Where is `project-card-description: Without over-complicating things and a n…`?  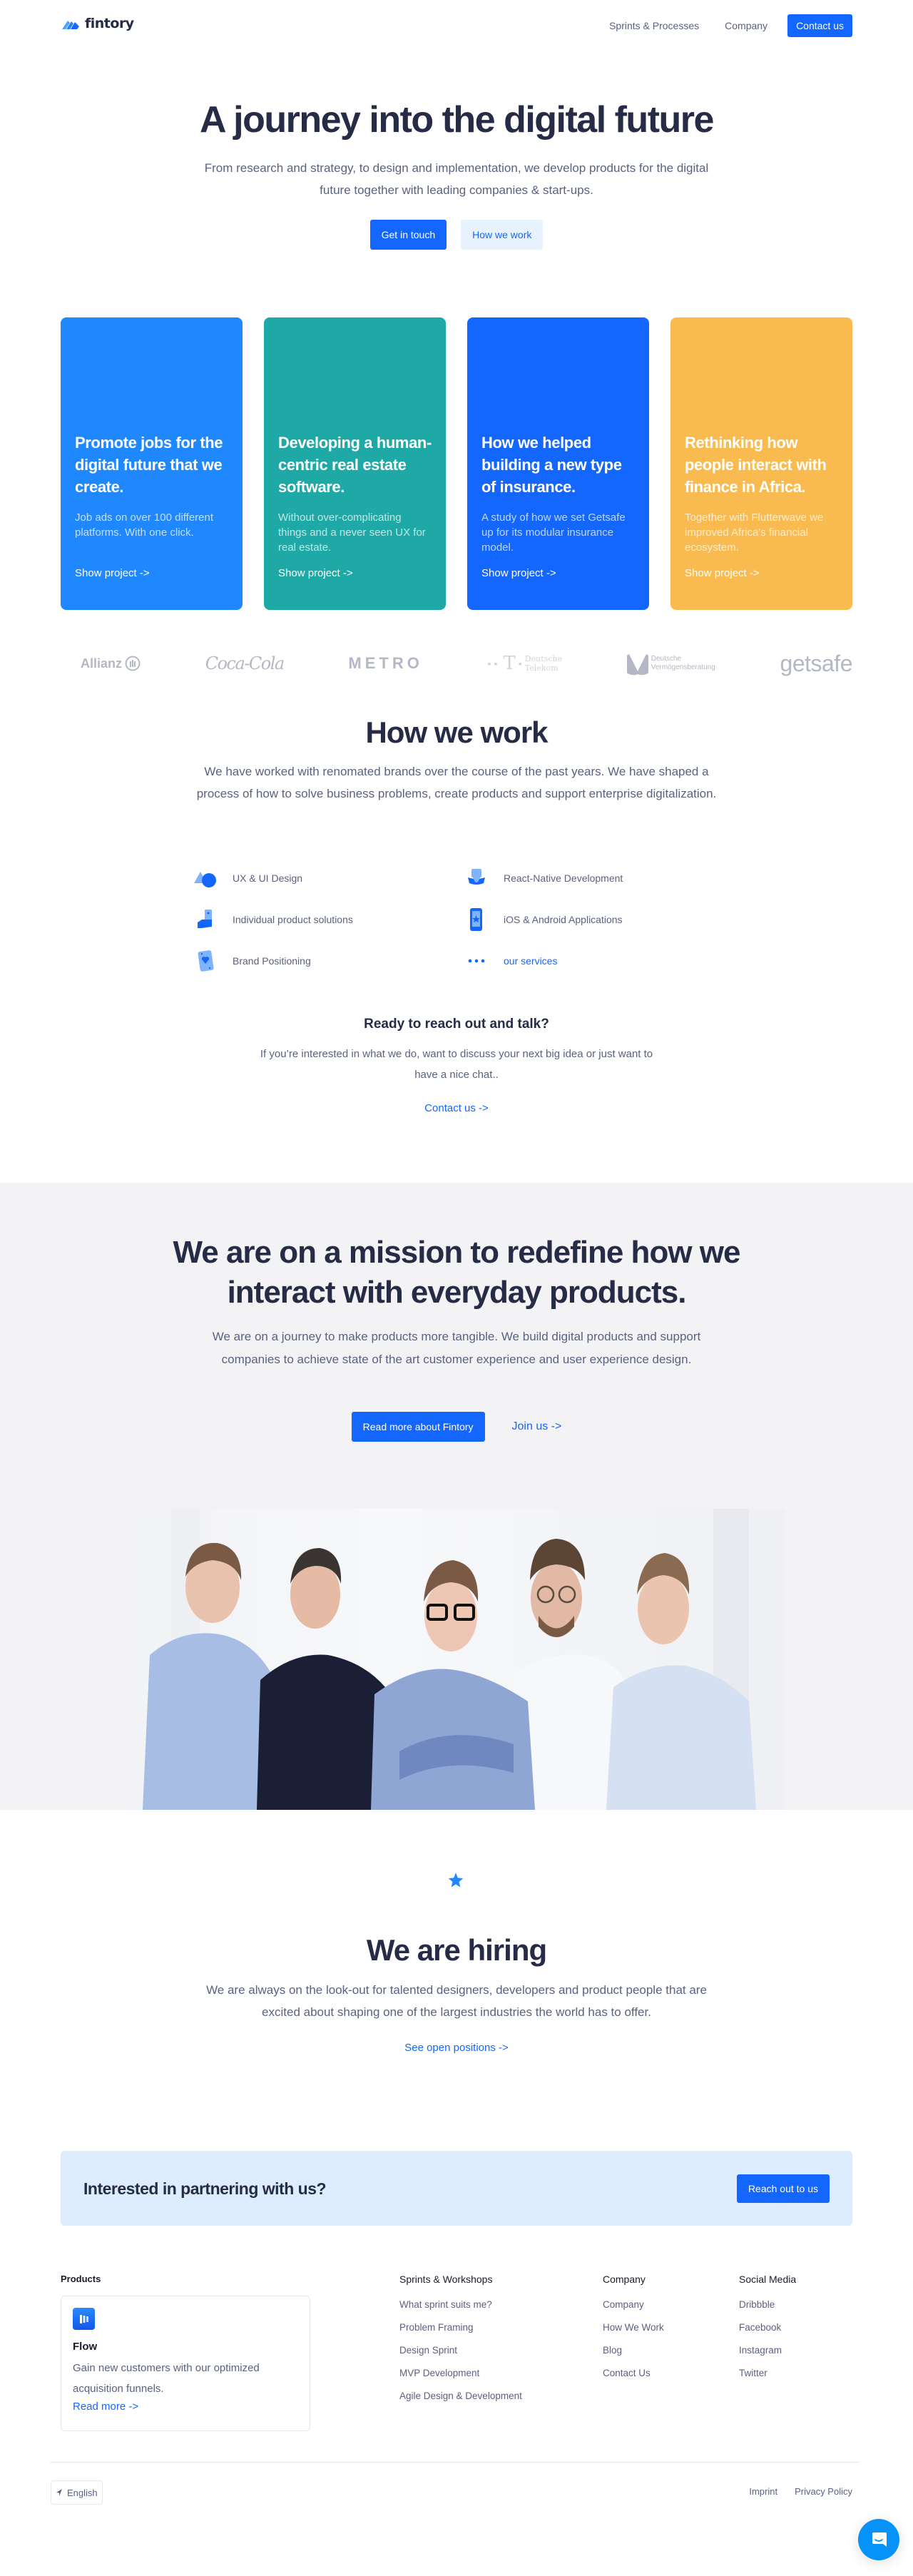
project-card-description: Without over-complicating things and a n… is located at coordinates (352, 532).